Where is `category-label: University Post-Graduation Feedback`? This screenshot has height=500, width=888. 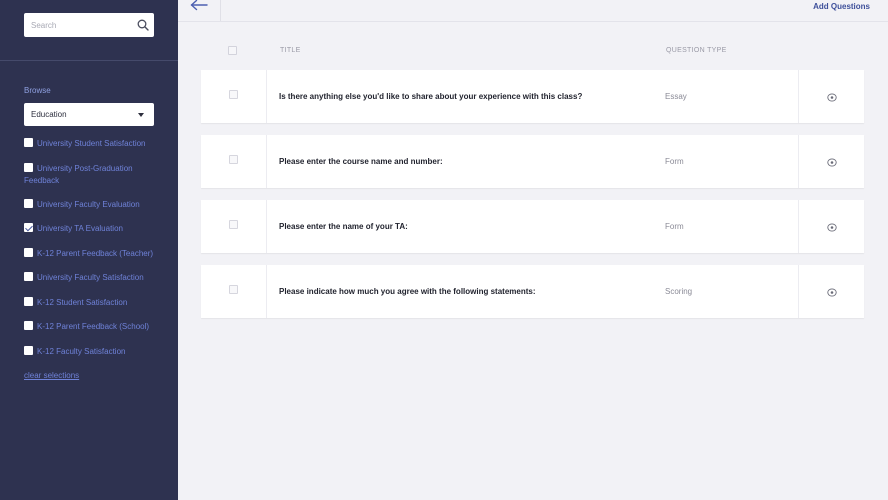 category-label: University Post-Graduation Feedback is located at coordinates (78, 174).